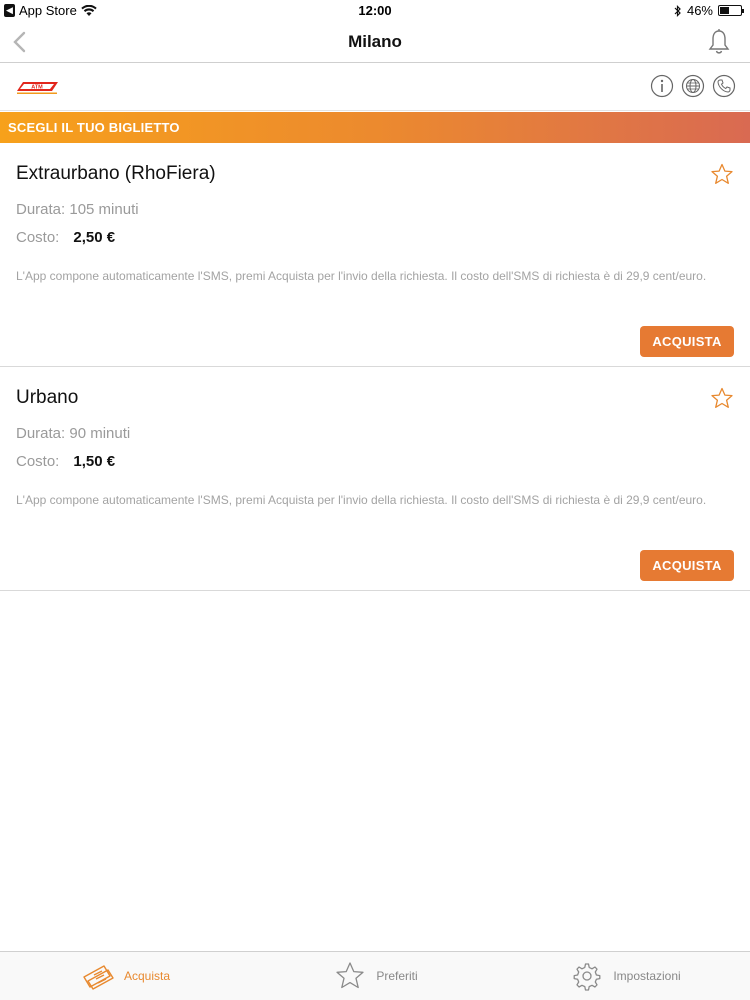 The image size is (750, 1000). Describe the element at coordinates (677, 10) in the screenshot. I see `bluetooth-icon` at that location.